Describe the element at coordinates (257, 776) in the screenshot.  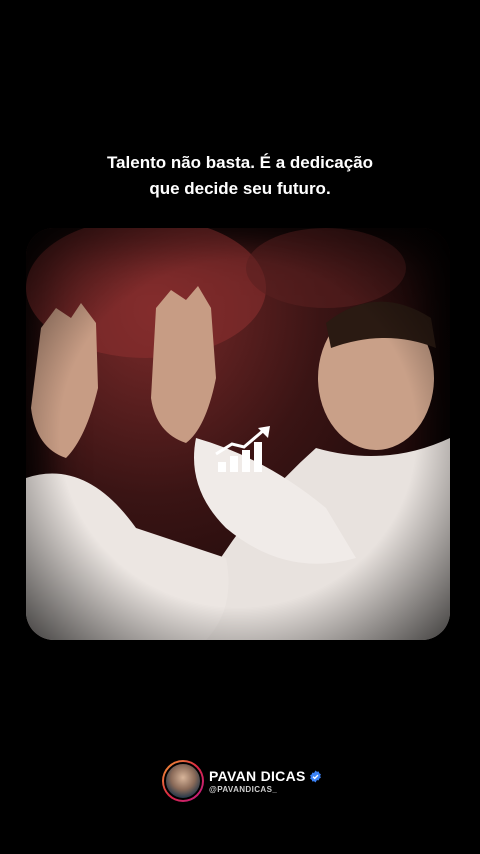
I see `profile-name: PAVAN DICAS` at that location.